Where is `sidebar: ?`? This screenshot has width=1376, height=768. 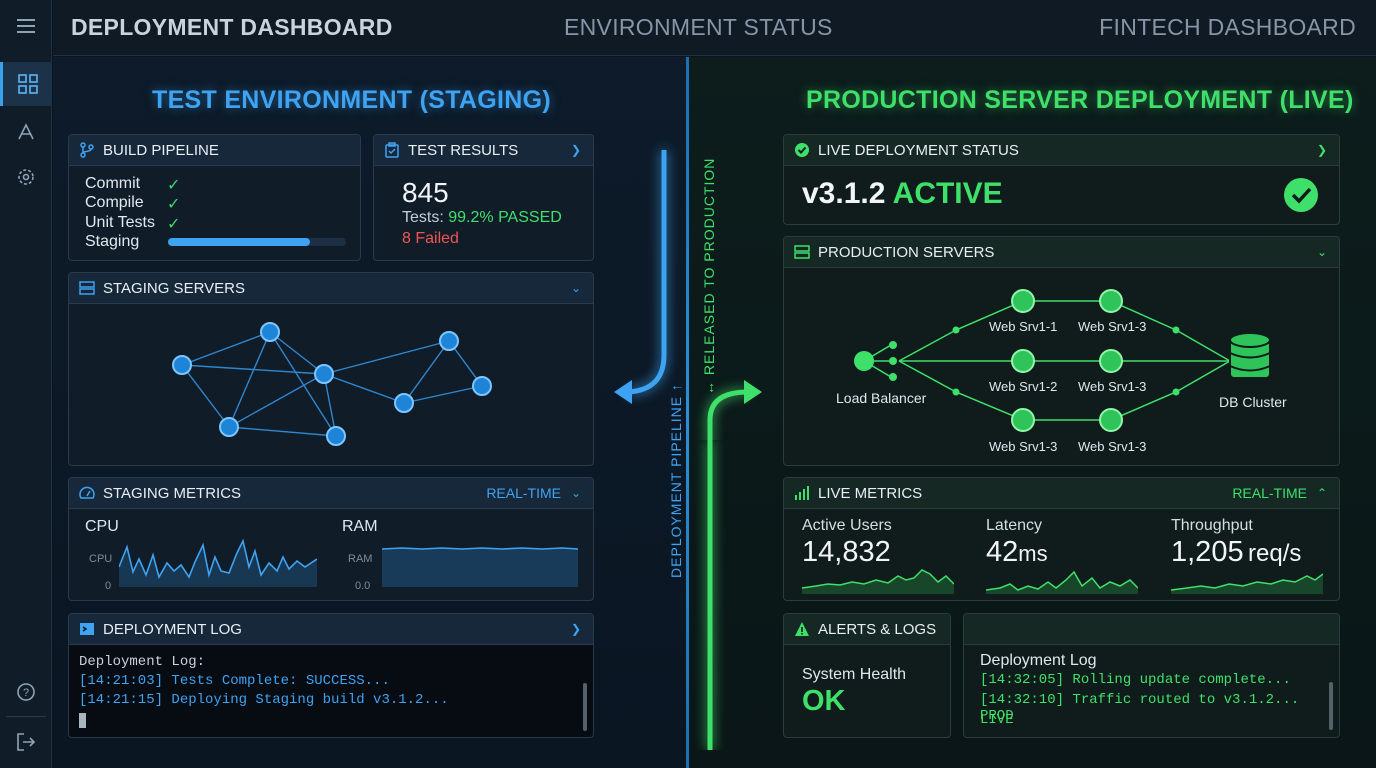
sidebar: ? is located at coordinates (26, 384).